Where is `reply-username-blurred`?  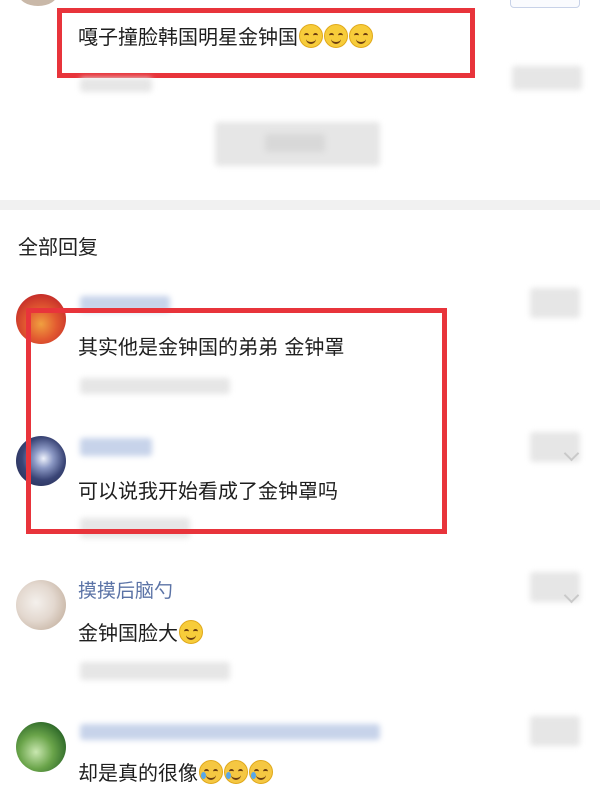 reply-username-blurred is located at coordinates (230, 732).